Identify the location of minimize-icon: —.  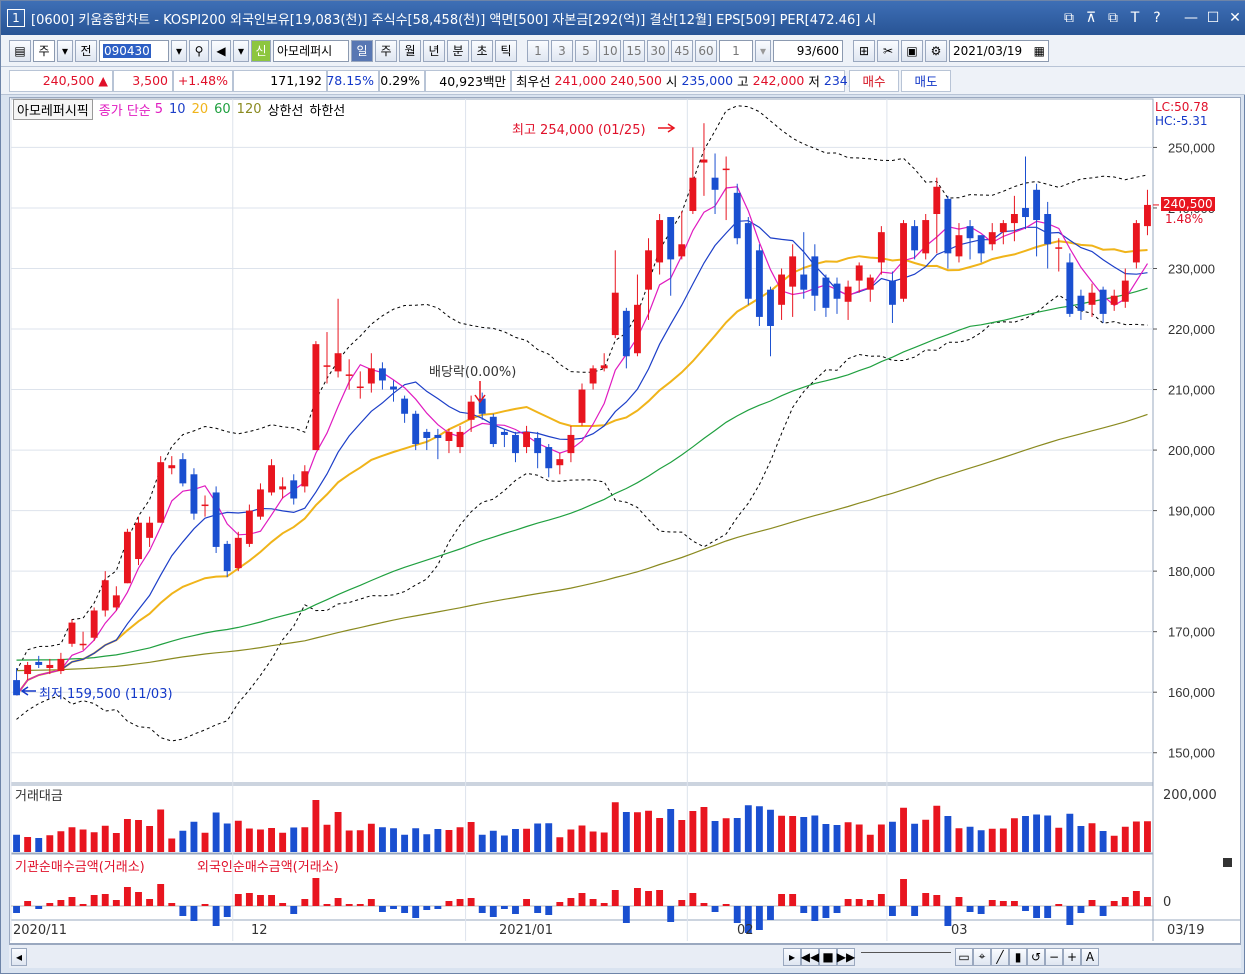
(1191, 18).